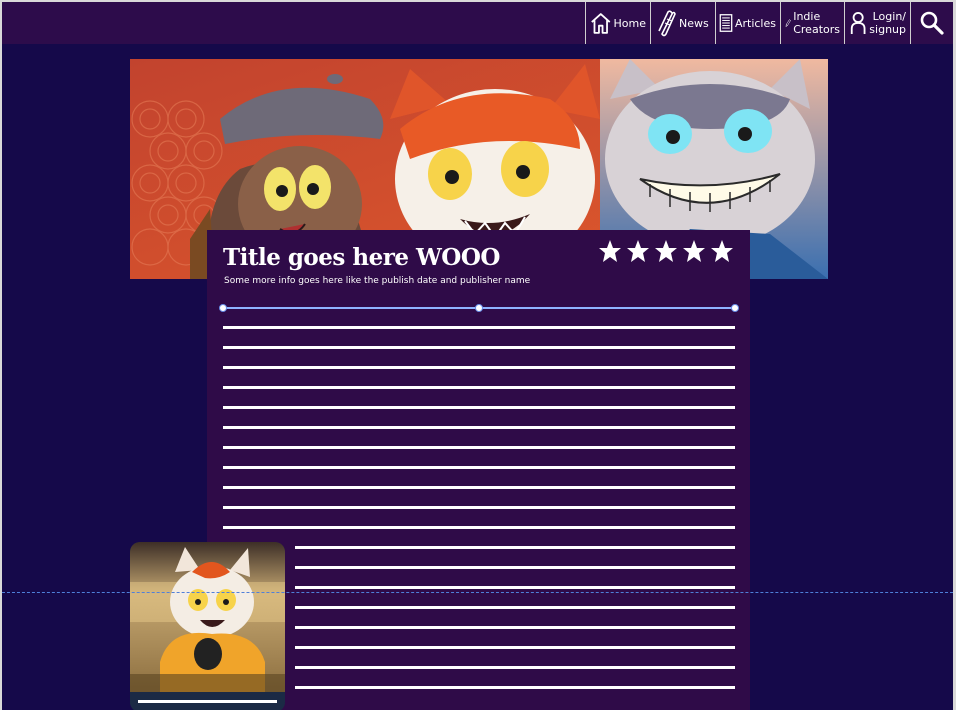  I want to click on nav-articles: Articles, so click(748, 23).